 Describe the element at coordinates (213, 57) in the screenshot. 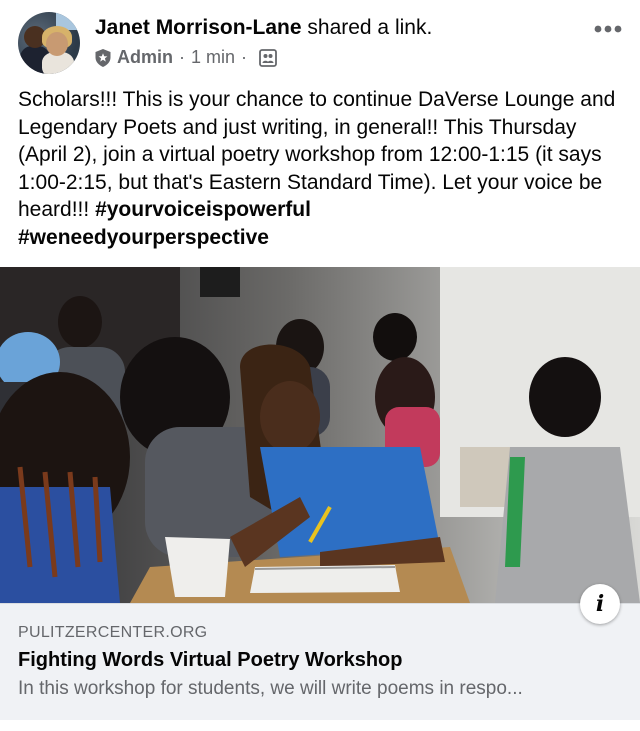

I see `post-timestamp: 1 min` at that location.